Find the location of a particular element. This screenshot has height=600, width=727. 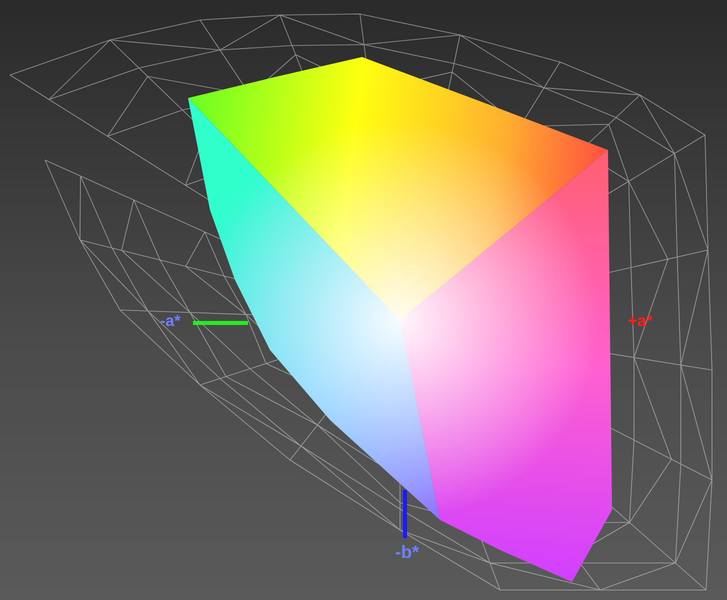

axis-label: -a* is located at coordinates (170, 322).